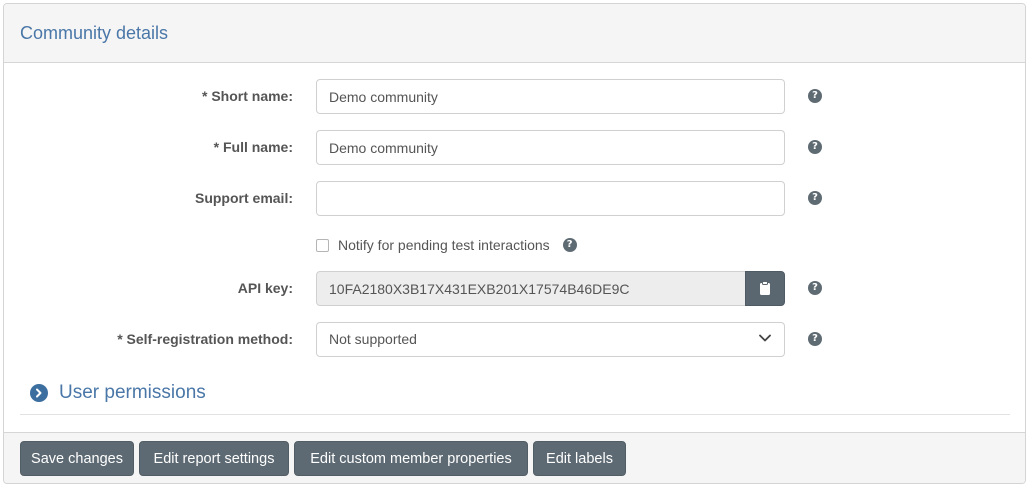 The width and height of the screenshot is (1028, 486). I want to click on chevron-down-icon, so click(765, 338).